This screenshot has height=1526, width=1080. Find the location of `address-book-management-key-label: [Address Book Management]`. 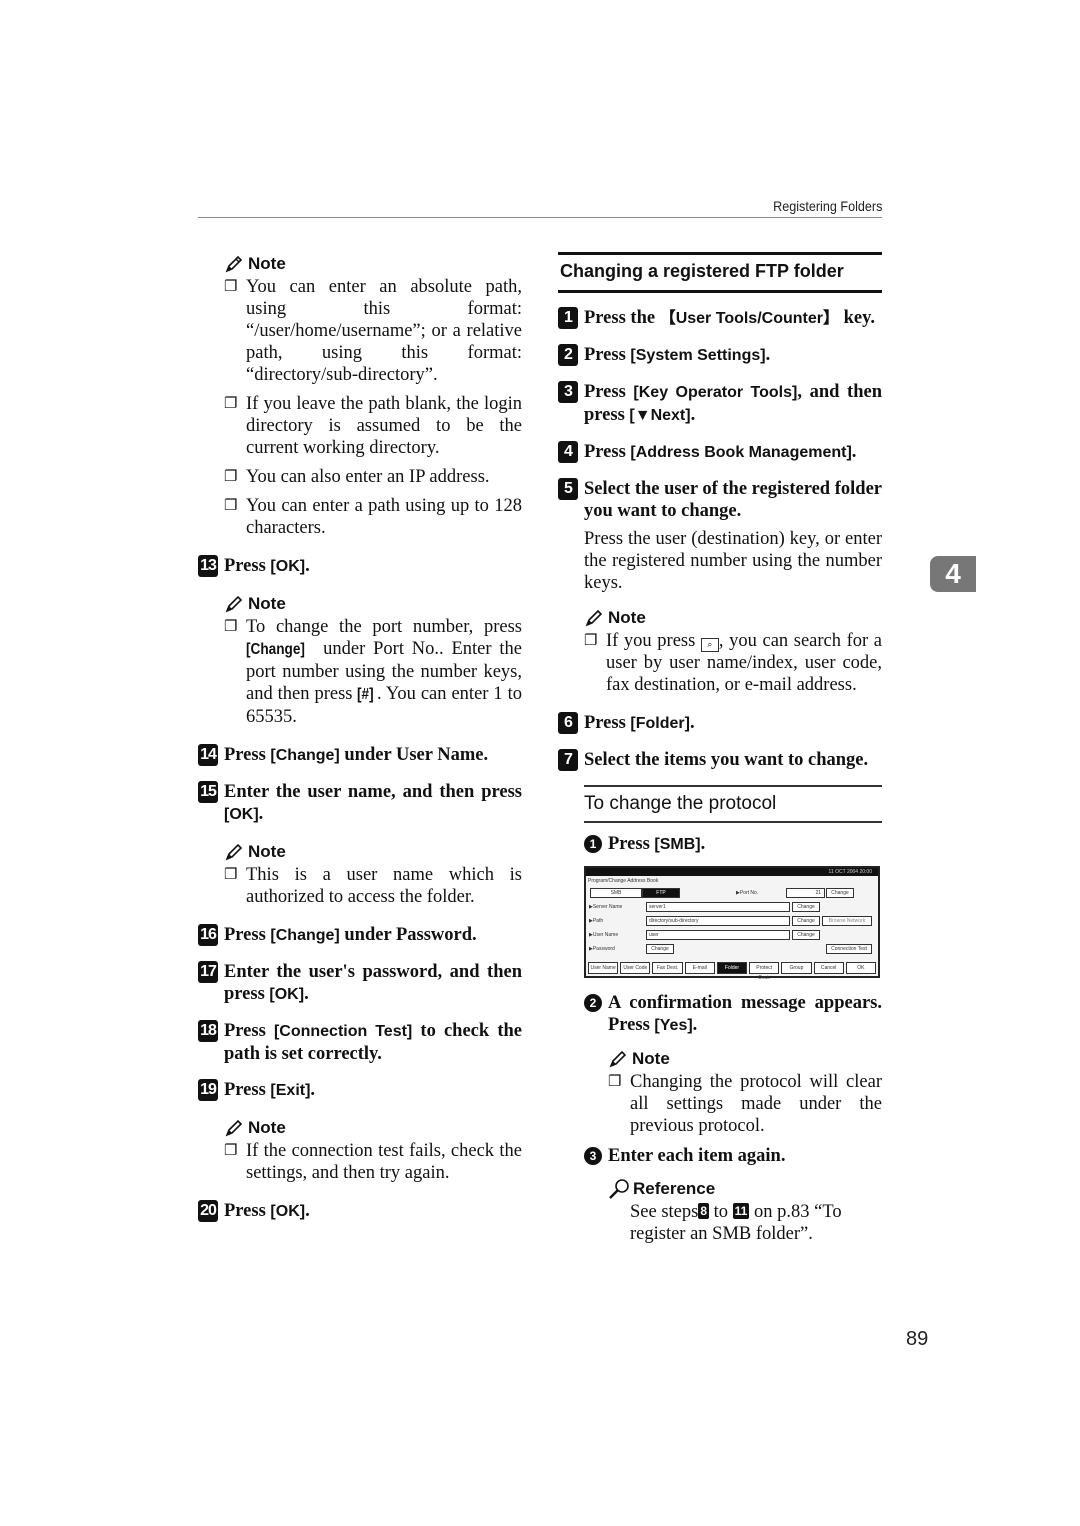

address-book-management-key-label: [Address Book Management] is located at coordinates (741, 452).